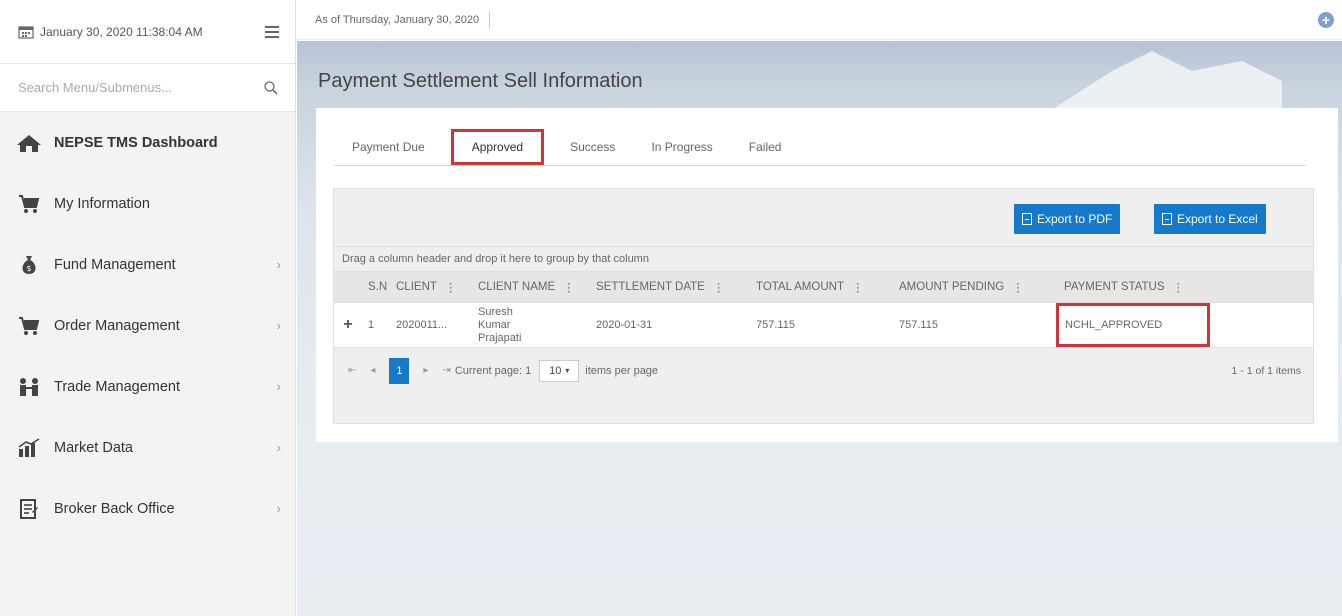 This screenshot has width=1342, height=616. What do you see at coordinates (114, 508) in the screenshot?
I see `sidebar-item-label: Broker Back Office` at bounding box center [114, 508].